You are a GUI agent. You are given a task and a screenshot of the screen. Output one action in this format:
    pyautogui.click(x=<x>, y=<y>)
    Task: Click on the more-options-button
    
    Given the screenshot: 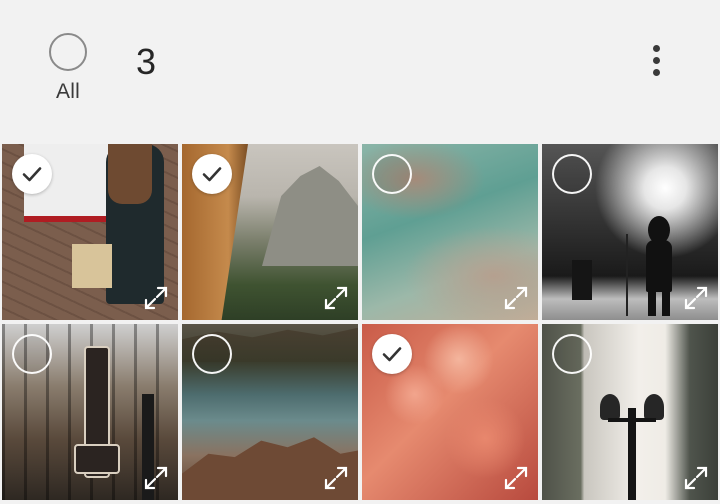 What is the action you would take?
    pyautogui.click(x=656, y=60)
    